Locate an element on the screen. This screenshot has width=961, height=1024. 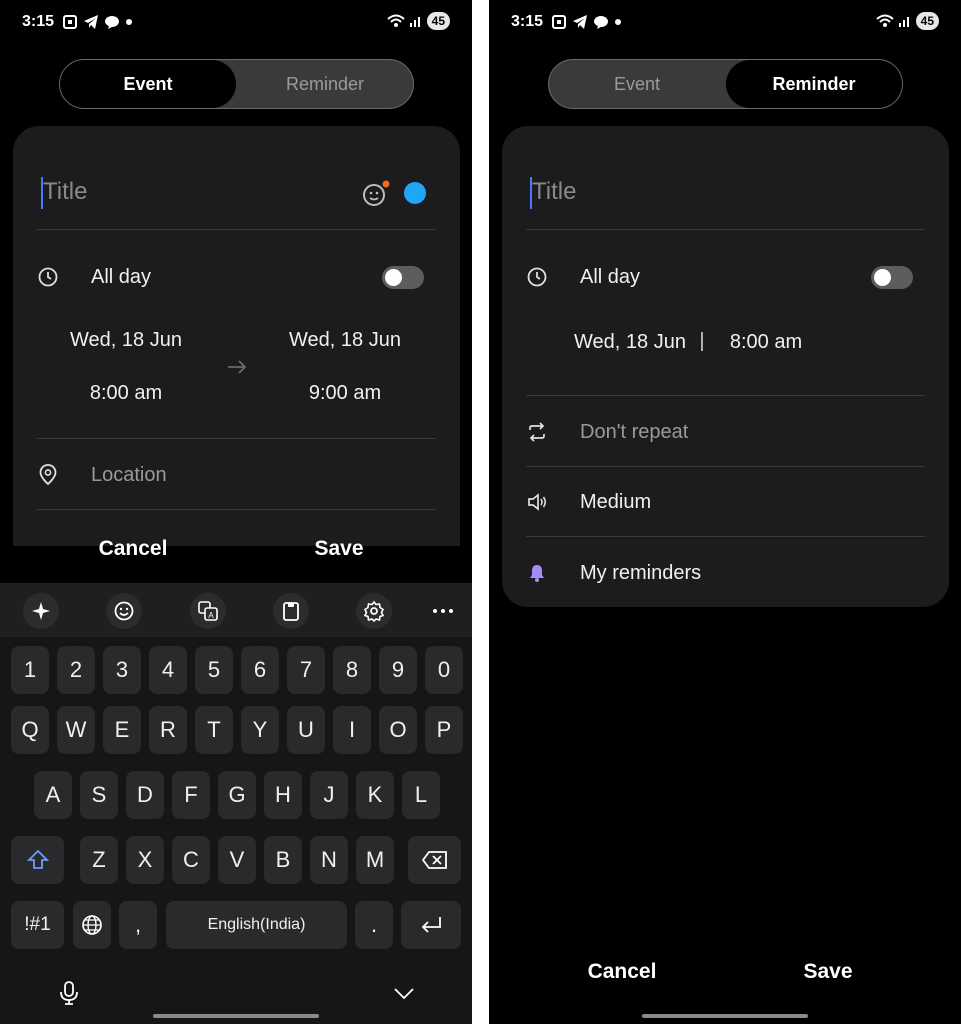
backspace-key is located at coordinates (434, 860).